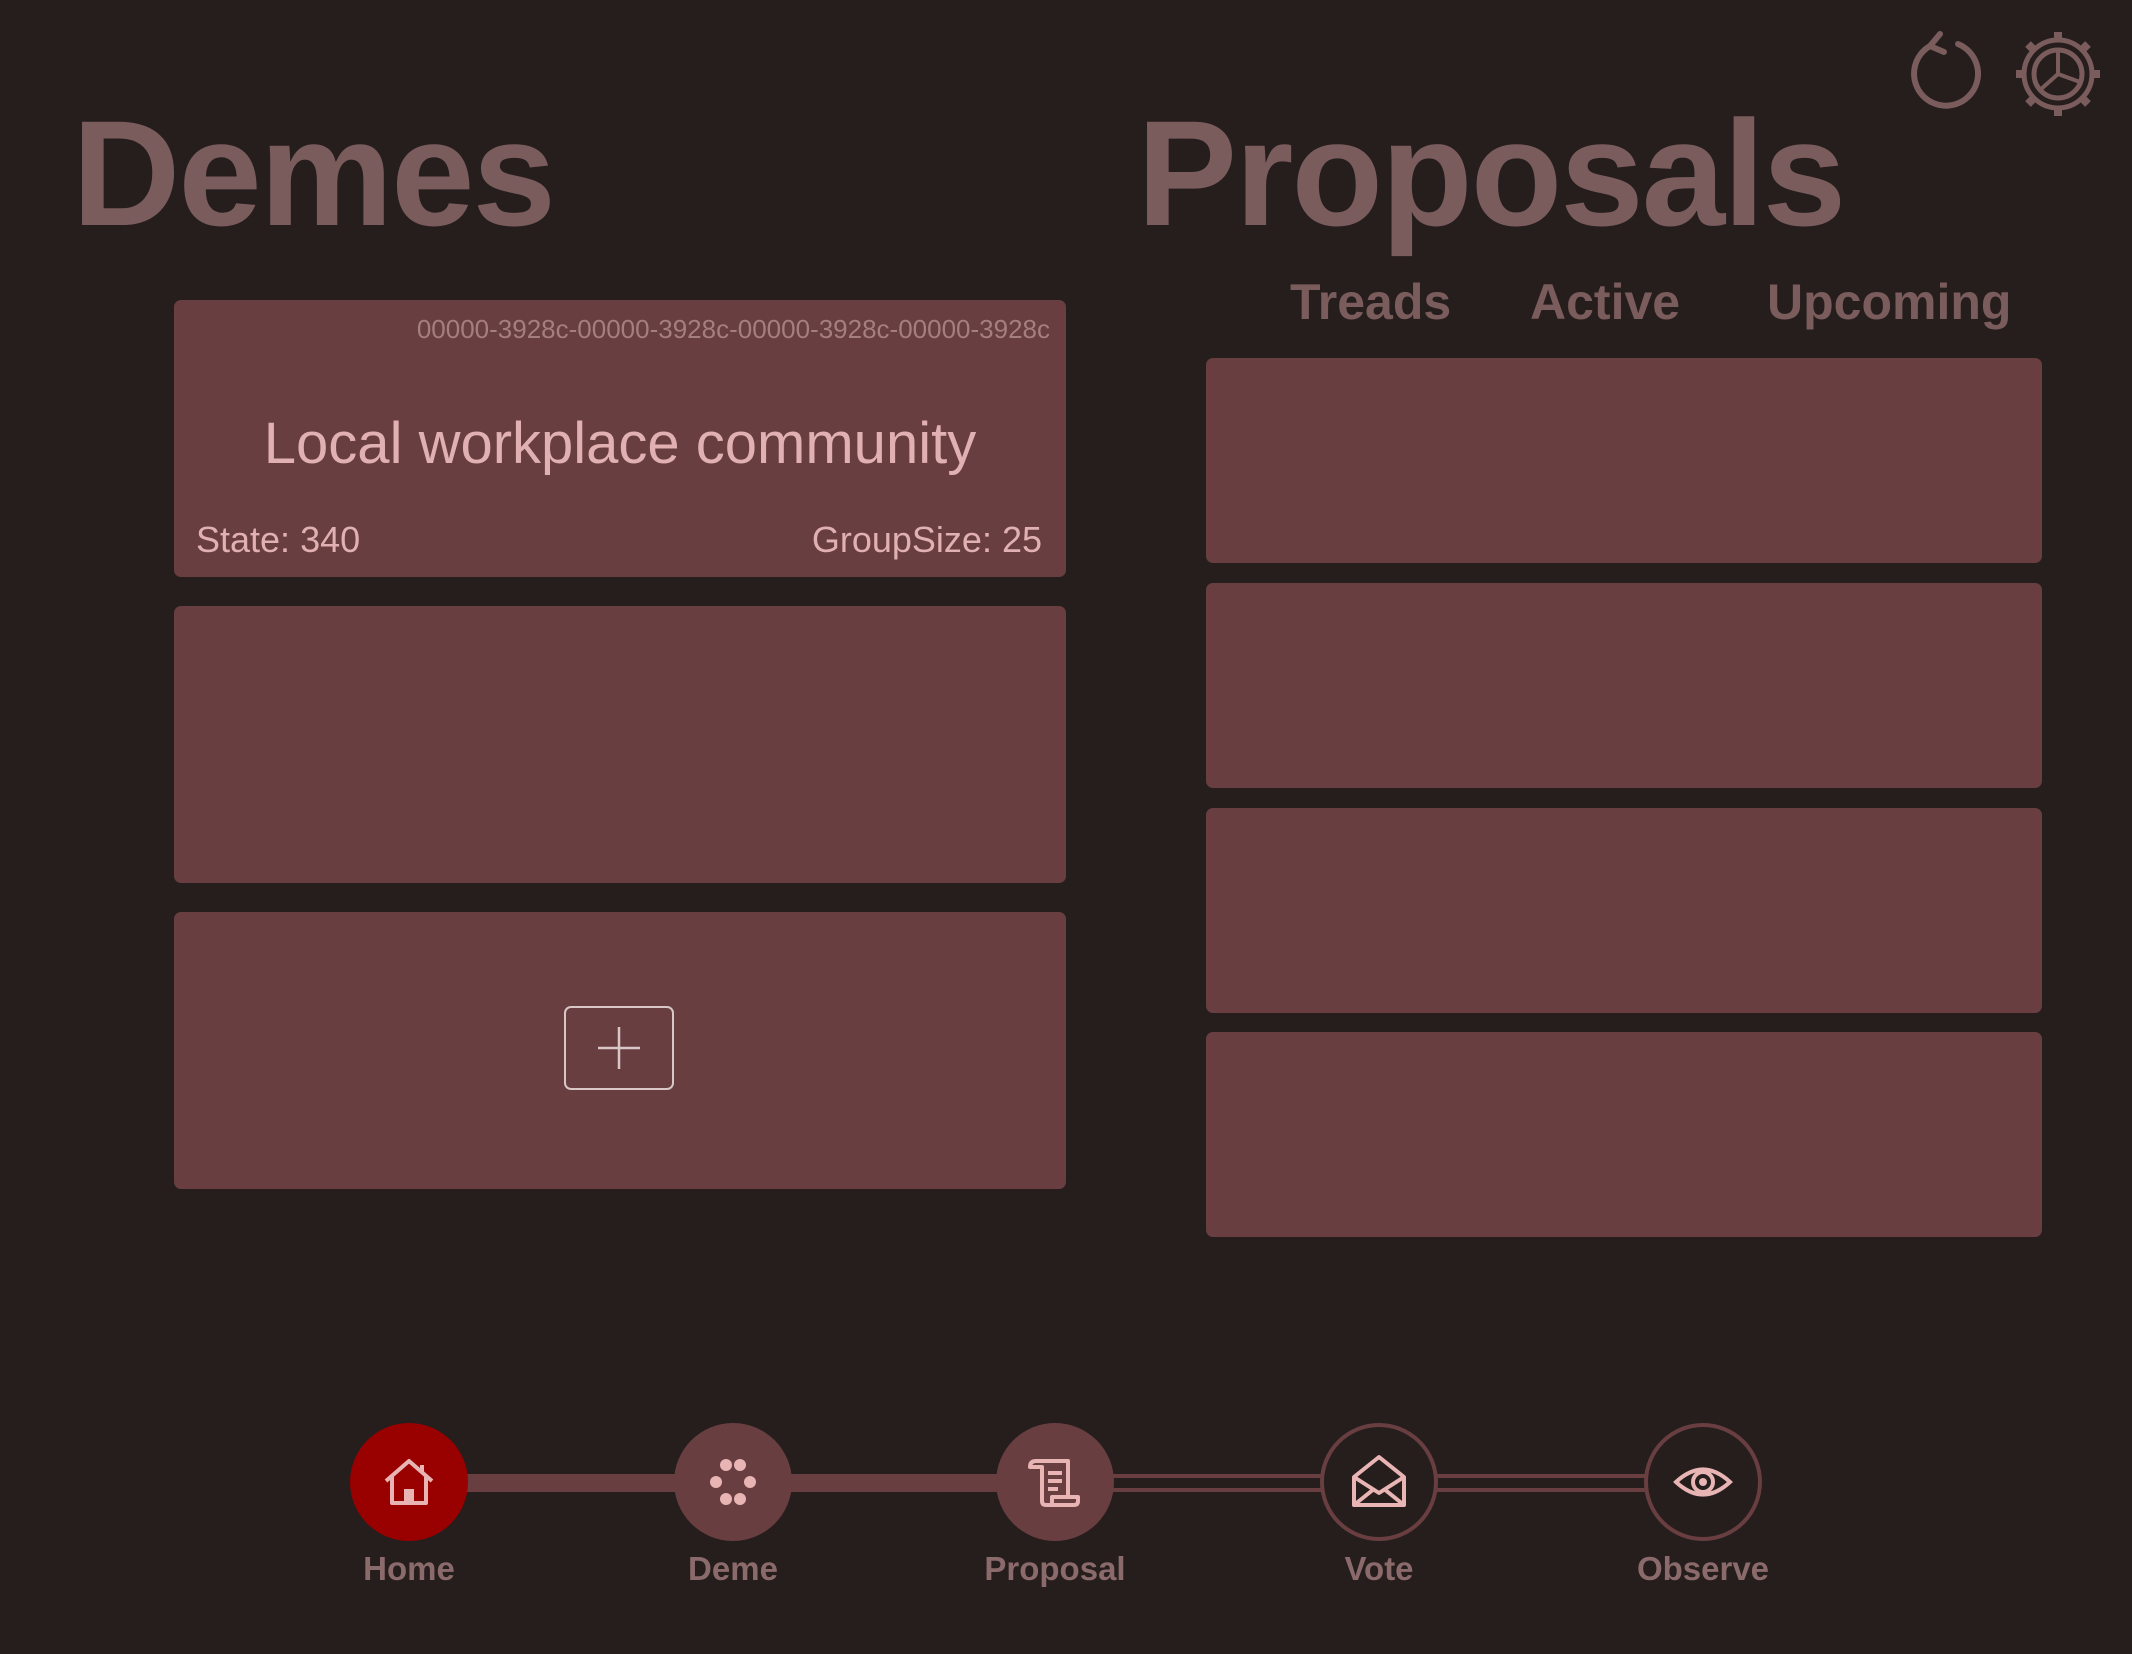  Describe the element at coordinates (1379, 1568) in the screenshot. I see `nav-label-vote: Vote` at that location.